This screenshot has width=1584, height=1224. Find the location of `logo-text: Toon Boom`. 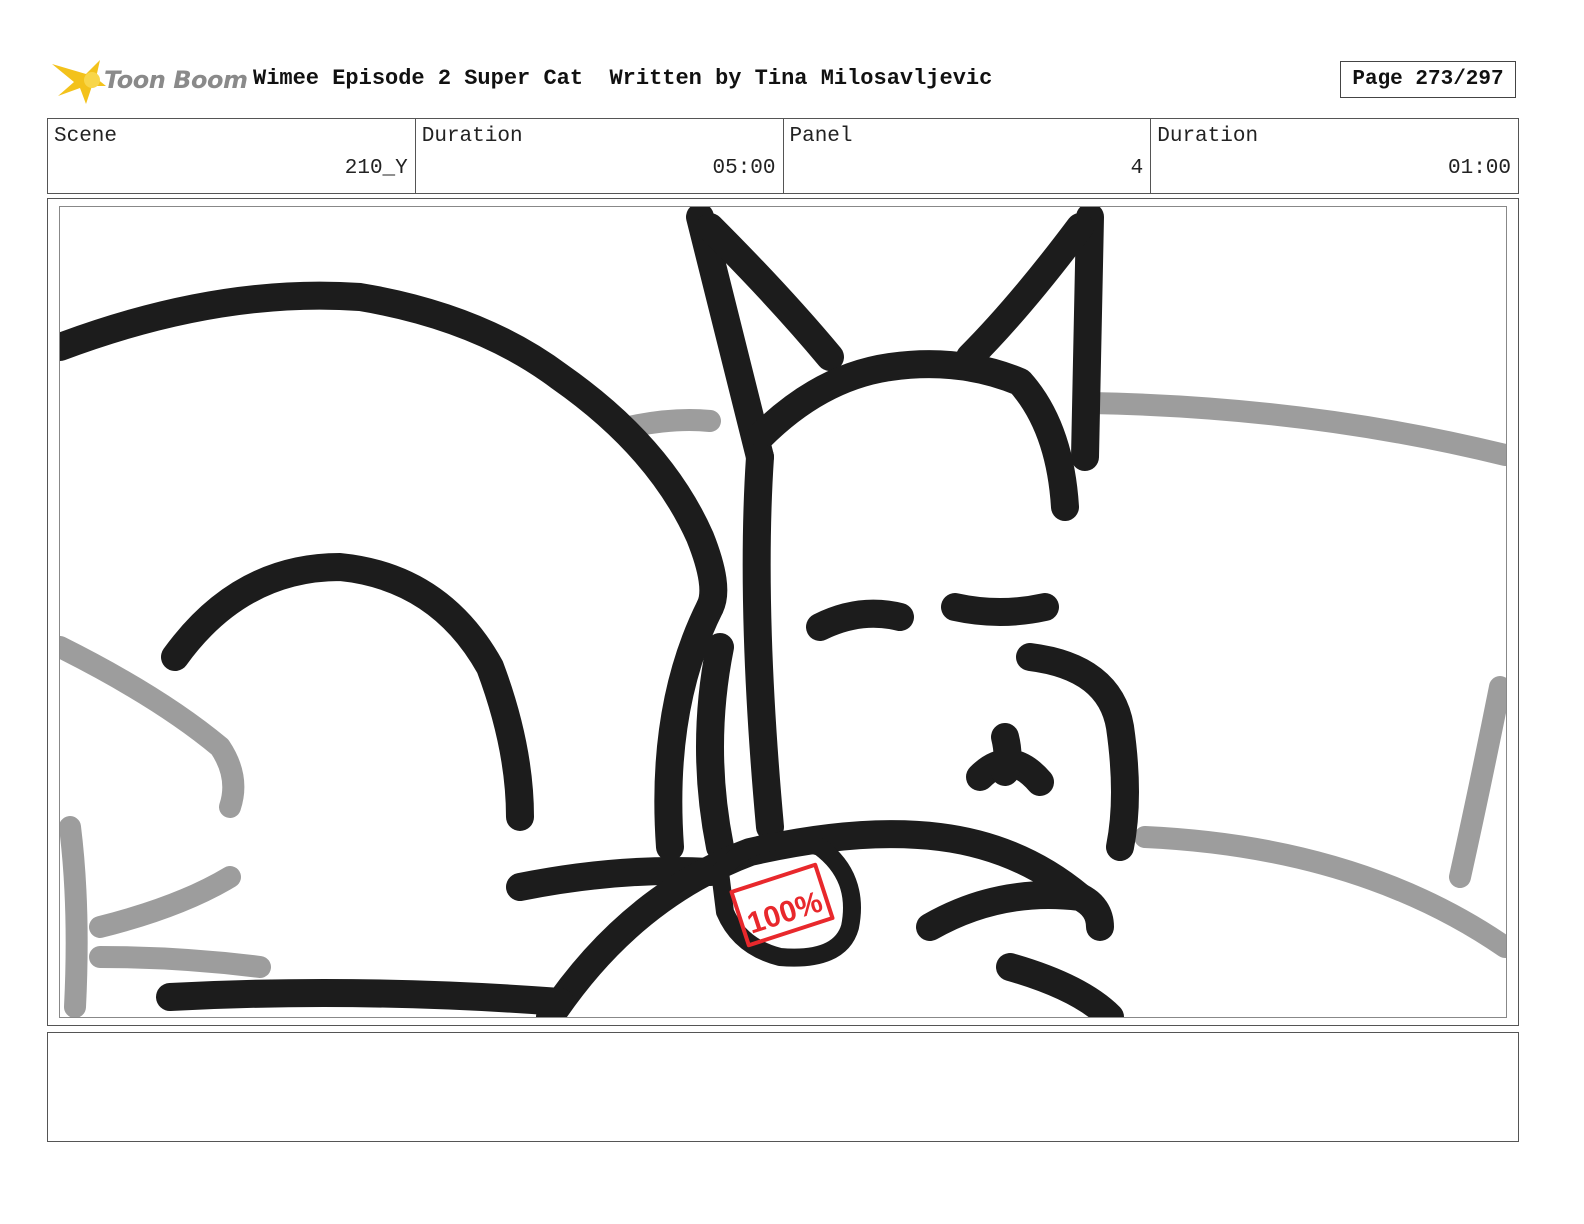

logo-text: Toon Boom is located at coordinates (176, 80).